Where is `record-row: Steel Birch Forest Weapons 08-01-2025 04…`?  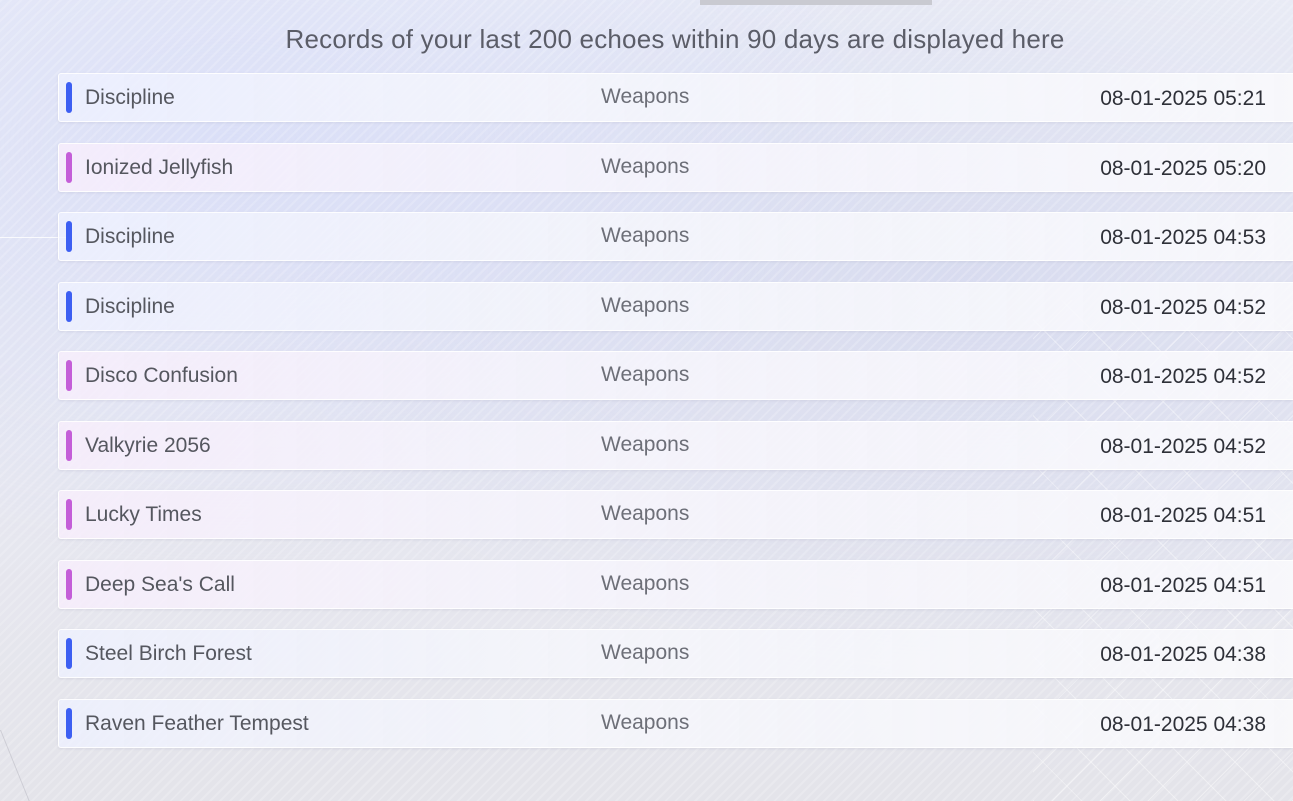
record-row: Steel Birch Forest Weapons 08-01-2025 04… is located at coordinates (675, 653).